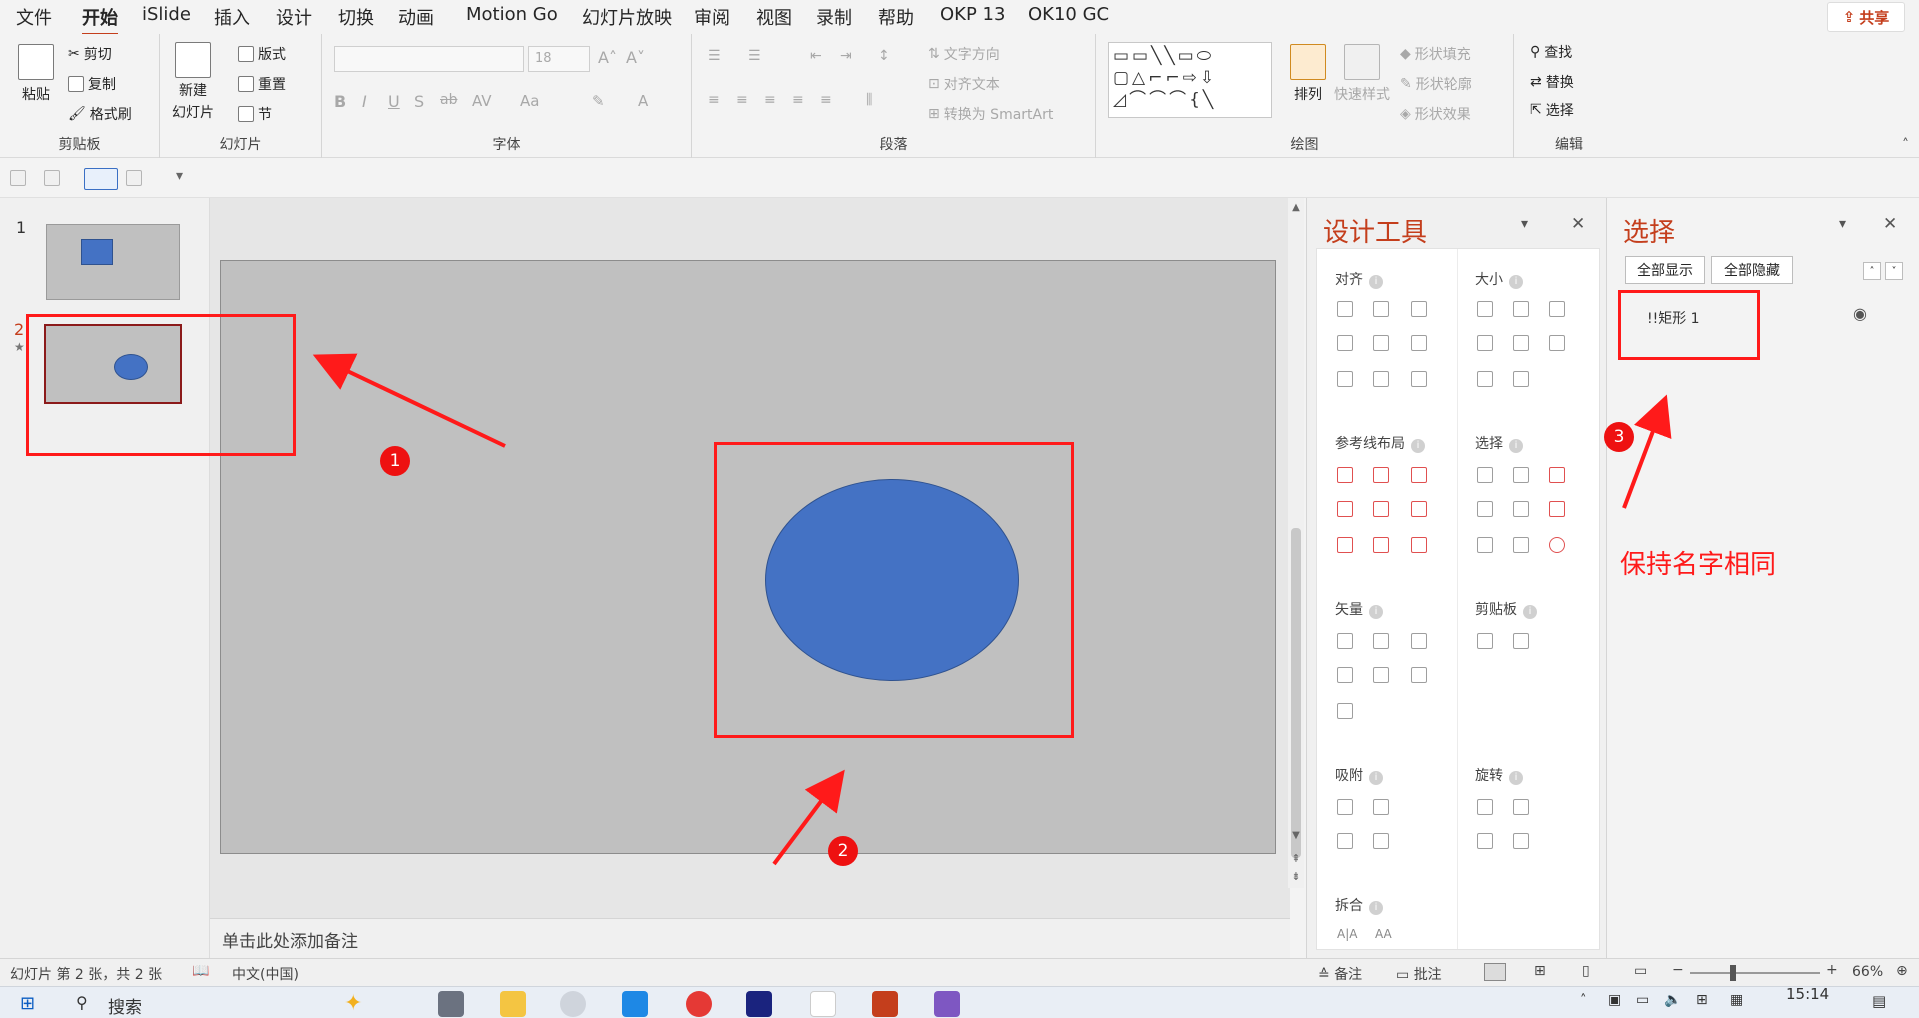 The width and height of the screenshot is (1919, 1018). I want to click on input-method-icon: ⊞, so click(1702, 1000).